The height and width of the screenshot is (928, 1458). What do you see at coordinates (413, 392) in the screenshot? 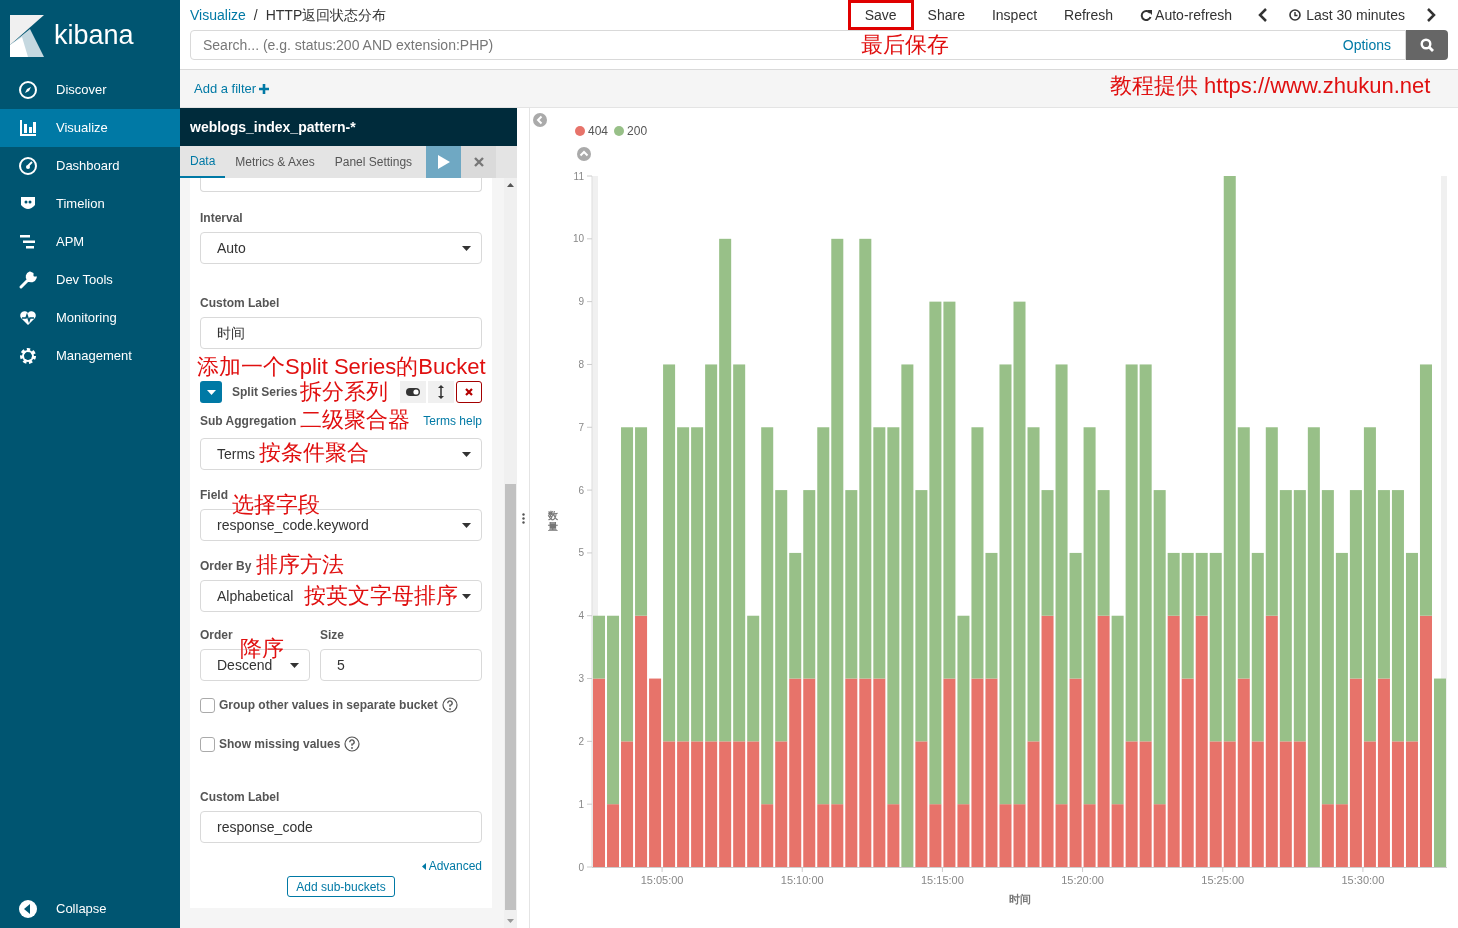
I see `toggle-button` at bounding box center [413, 392].